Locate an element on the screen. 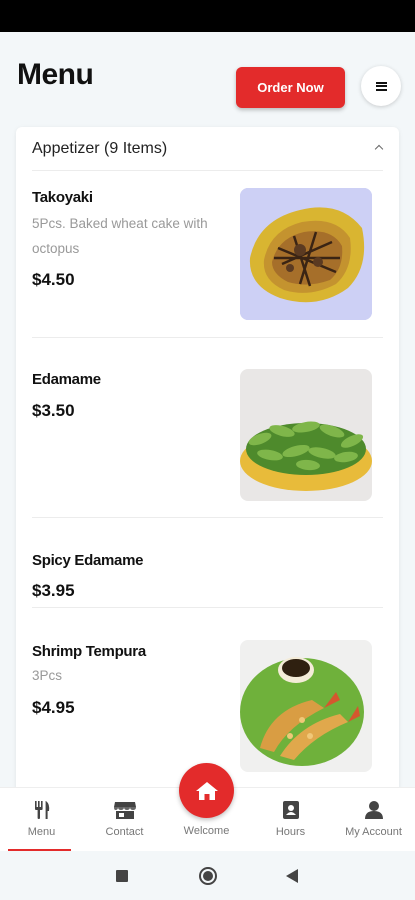  edamame-photo is located at coordinates (306, 435).